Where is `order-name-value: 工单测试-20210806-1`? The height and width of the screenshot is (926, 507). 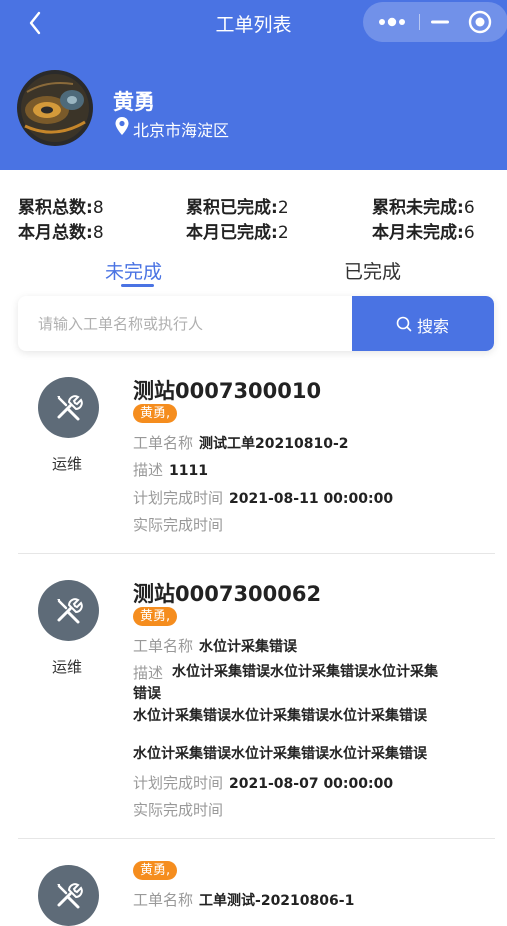
order-name-value: 工单测试-20210806-1 is located at coordinates (277, 901).